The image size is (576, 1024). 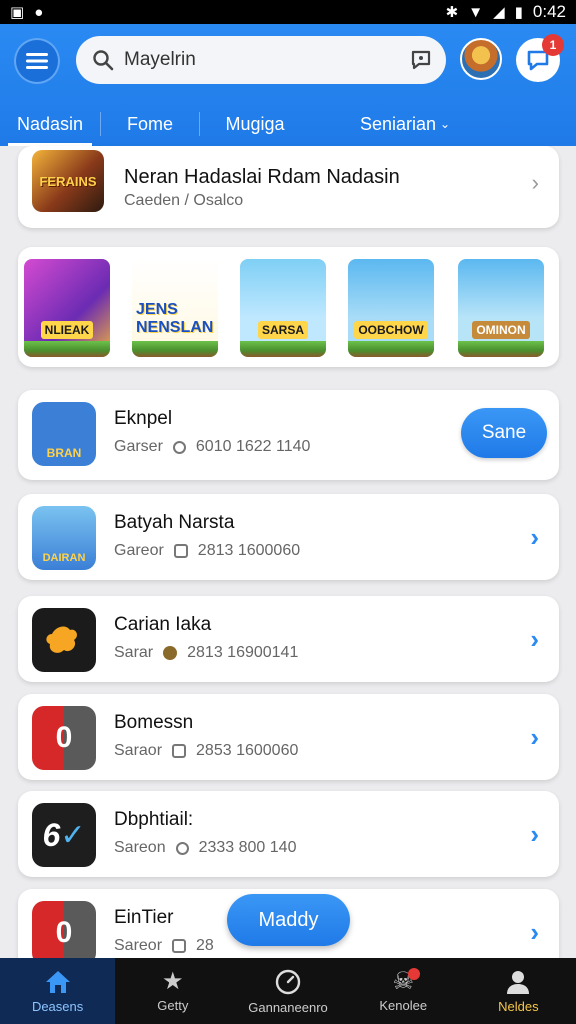 I want to click on tab-nadasin: Nadasin, so click(x=50, y=124).